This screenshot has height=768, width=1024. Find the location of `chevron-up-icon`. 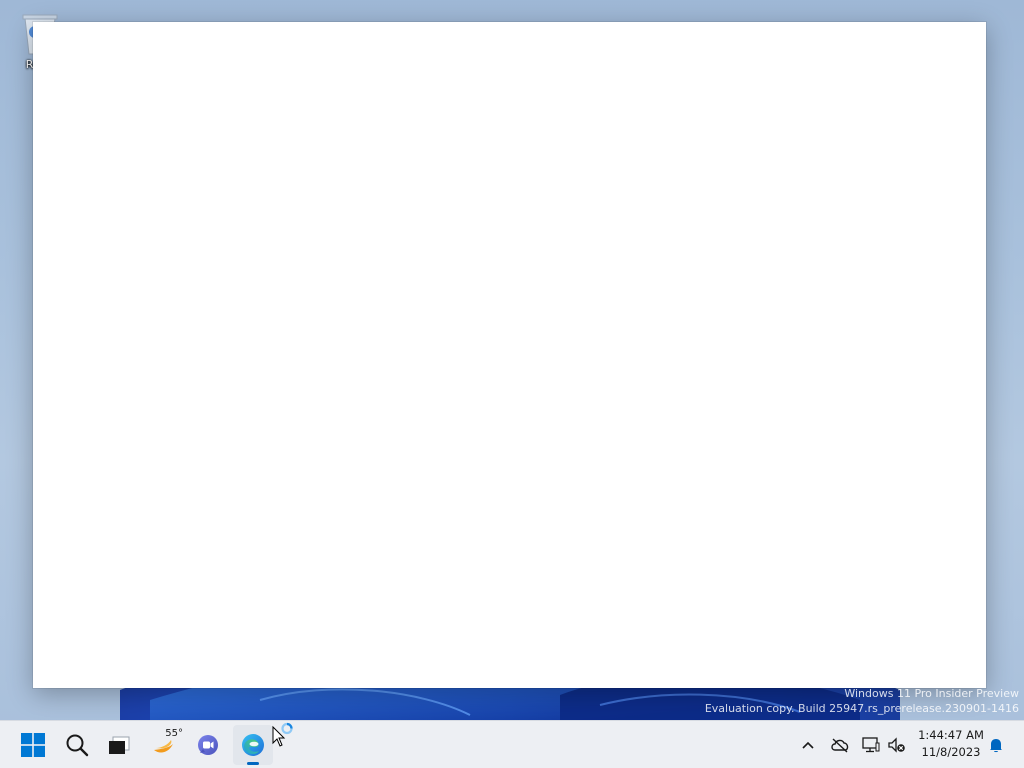

chevron-up-icon is located at coordinates (808, 745).